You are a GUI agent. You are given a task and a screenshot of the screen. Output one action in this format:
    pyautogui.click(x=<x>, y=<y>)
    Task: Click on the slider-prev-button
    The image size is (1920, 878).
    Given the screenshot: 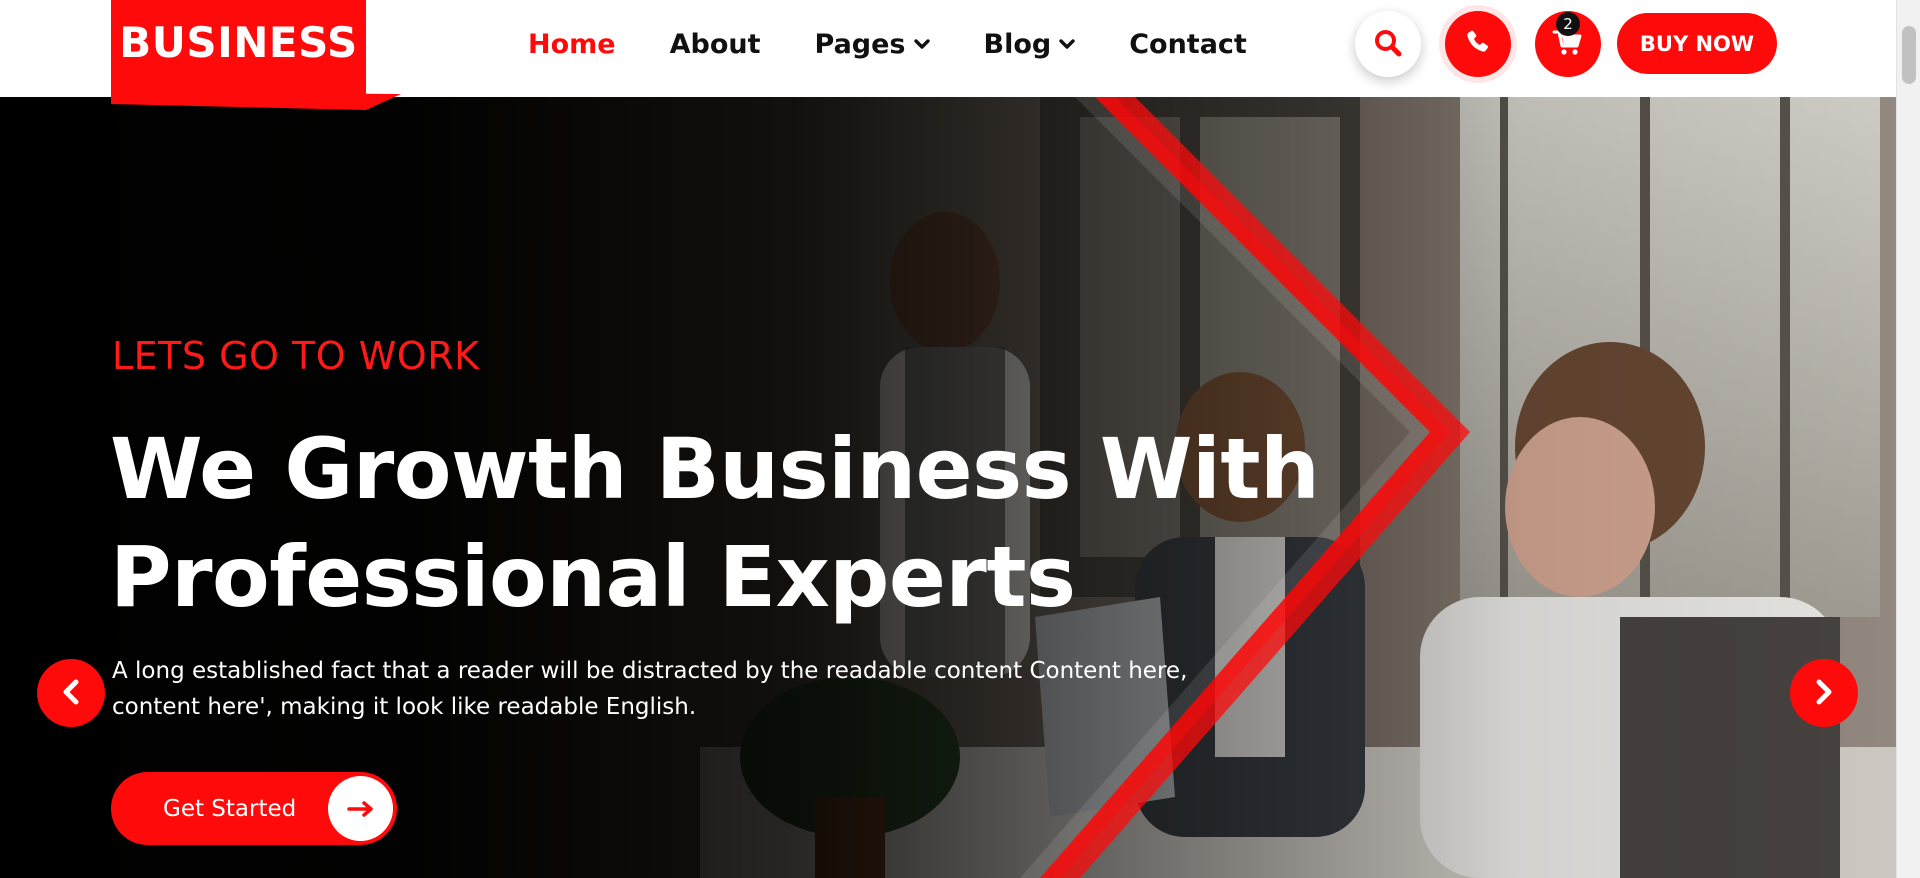 What is the action you would take?
    pyautogui.click(x=71, y=693)
    